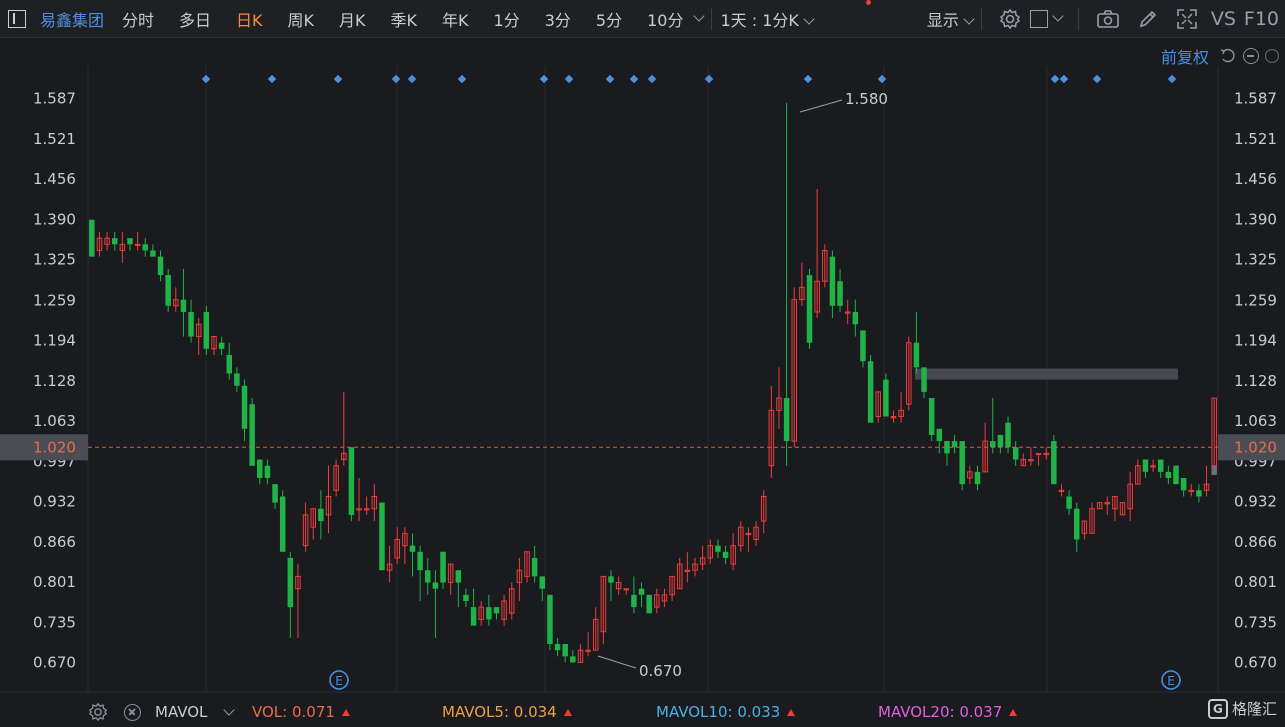 This screenshot has width=1285, height=727. What do you see at coordinates (181, 712) in the screenshot?
I see `indicator-name: MAVOL` at bounding box center [181, 712].